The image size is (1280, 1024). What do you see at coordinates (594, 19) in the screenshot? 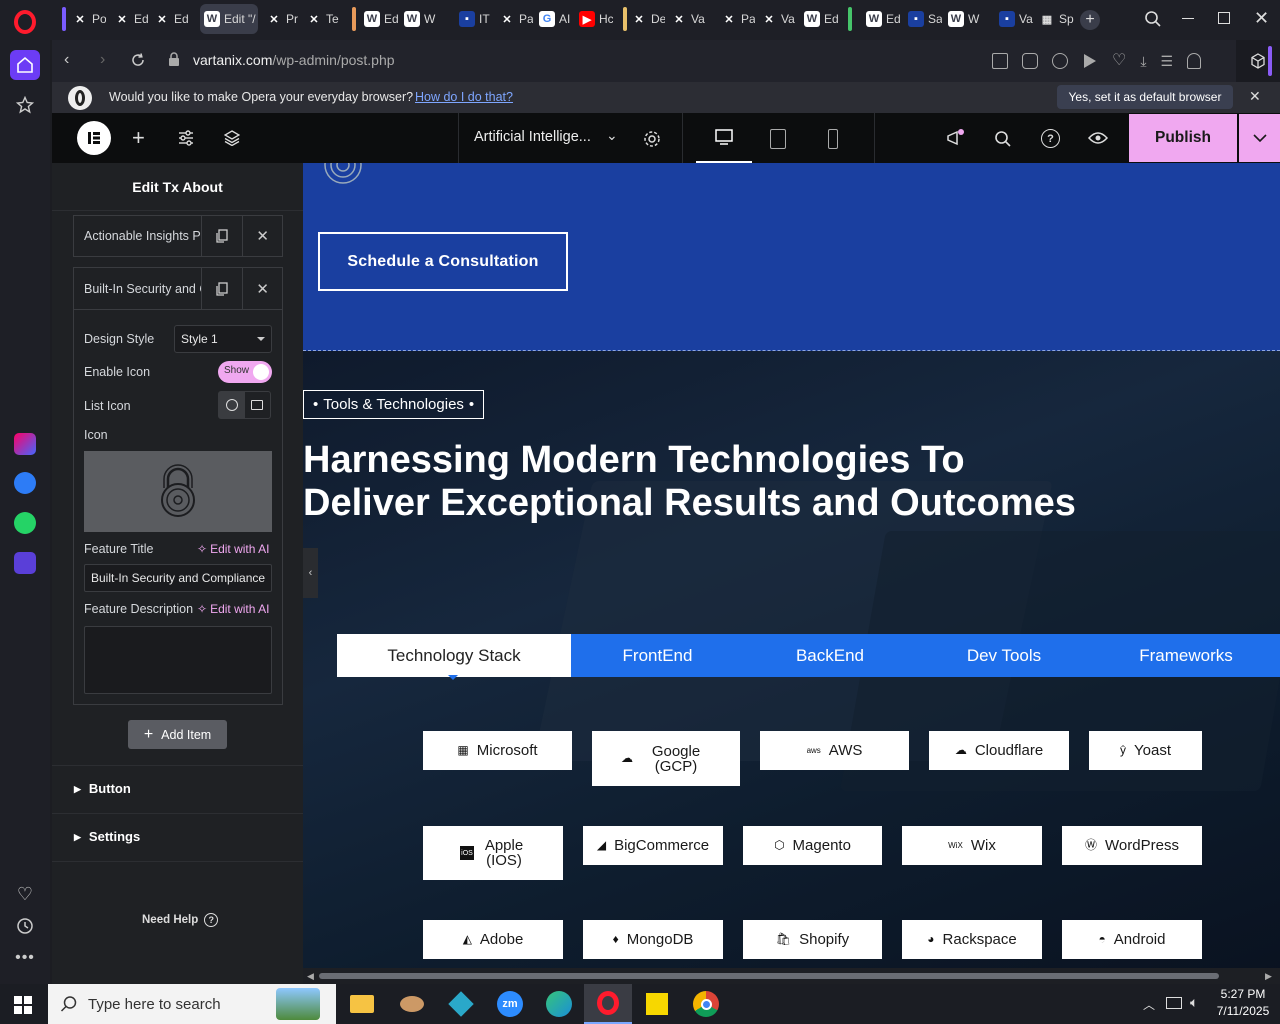
I see `browser-tab: ▶ Hc` at bounding box center [594, 19].